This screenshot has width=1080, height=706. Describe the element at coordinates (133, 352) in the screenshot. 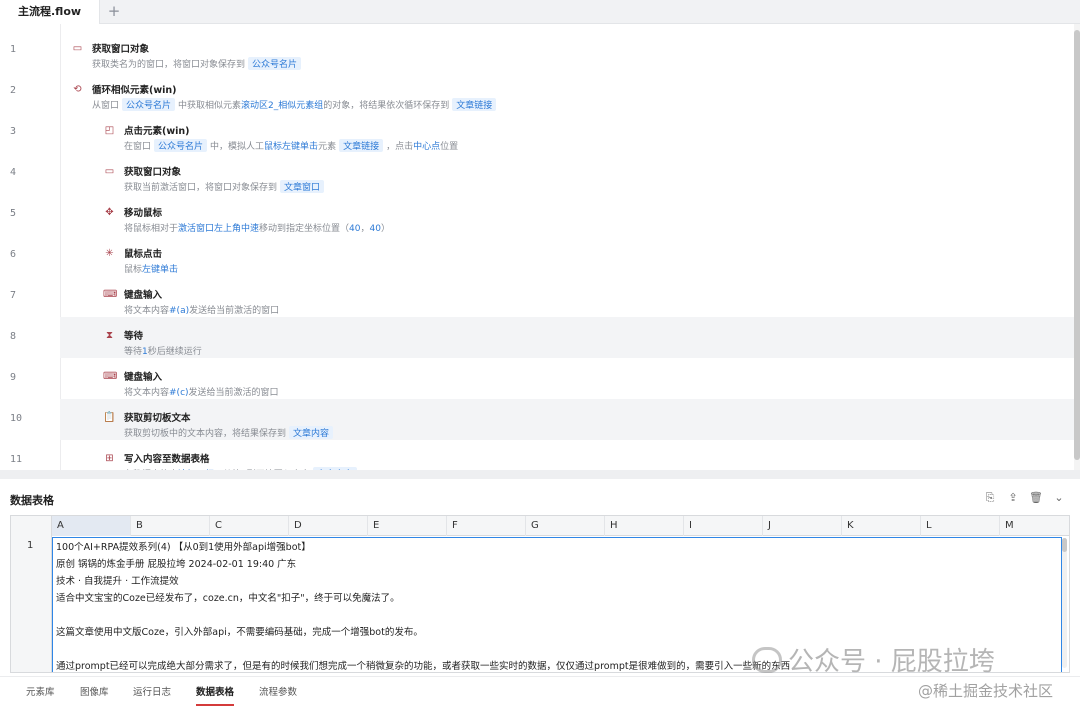

I see `description-text: 等待` at that location.